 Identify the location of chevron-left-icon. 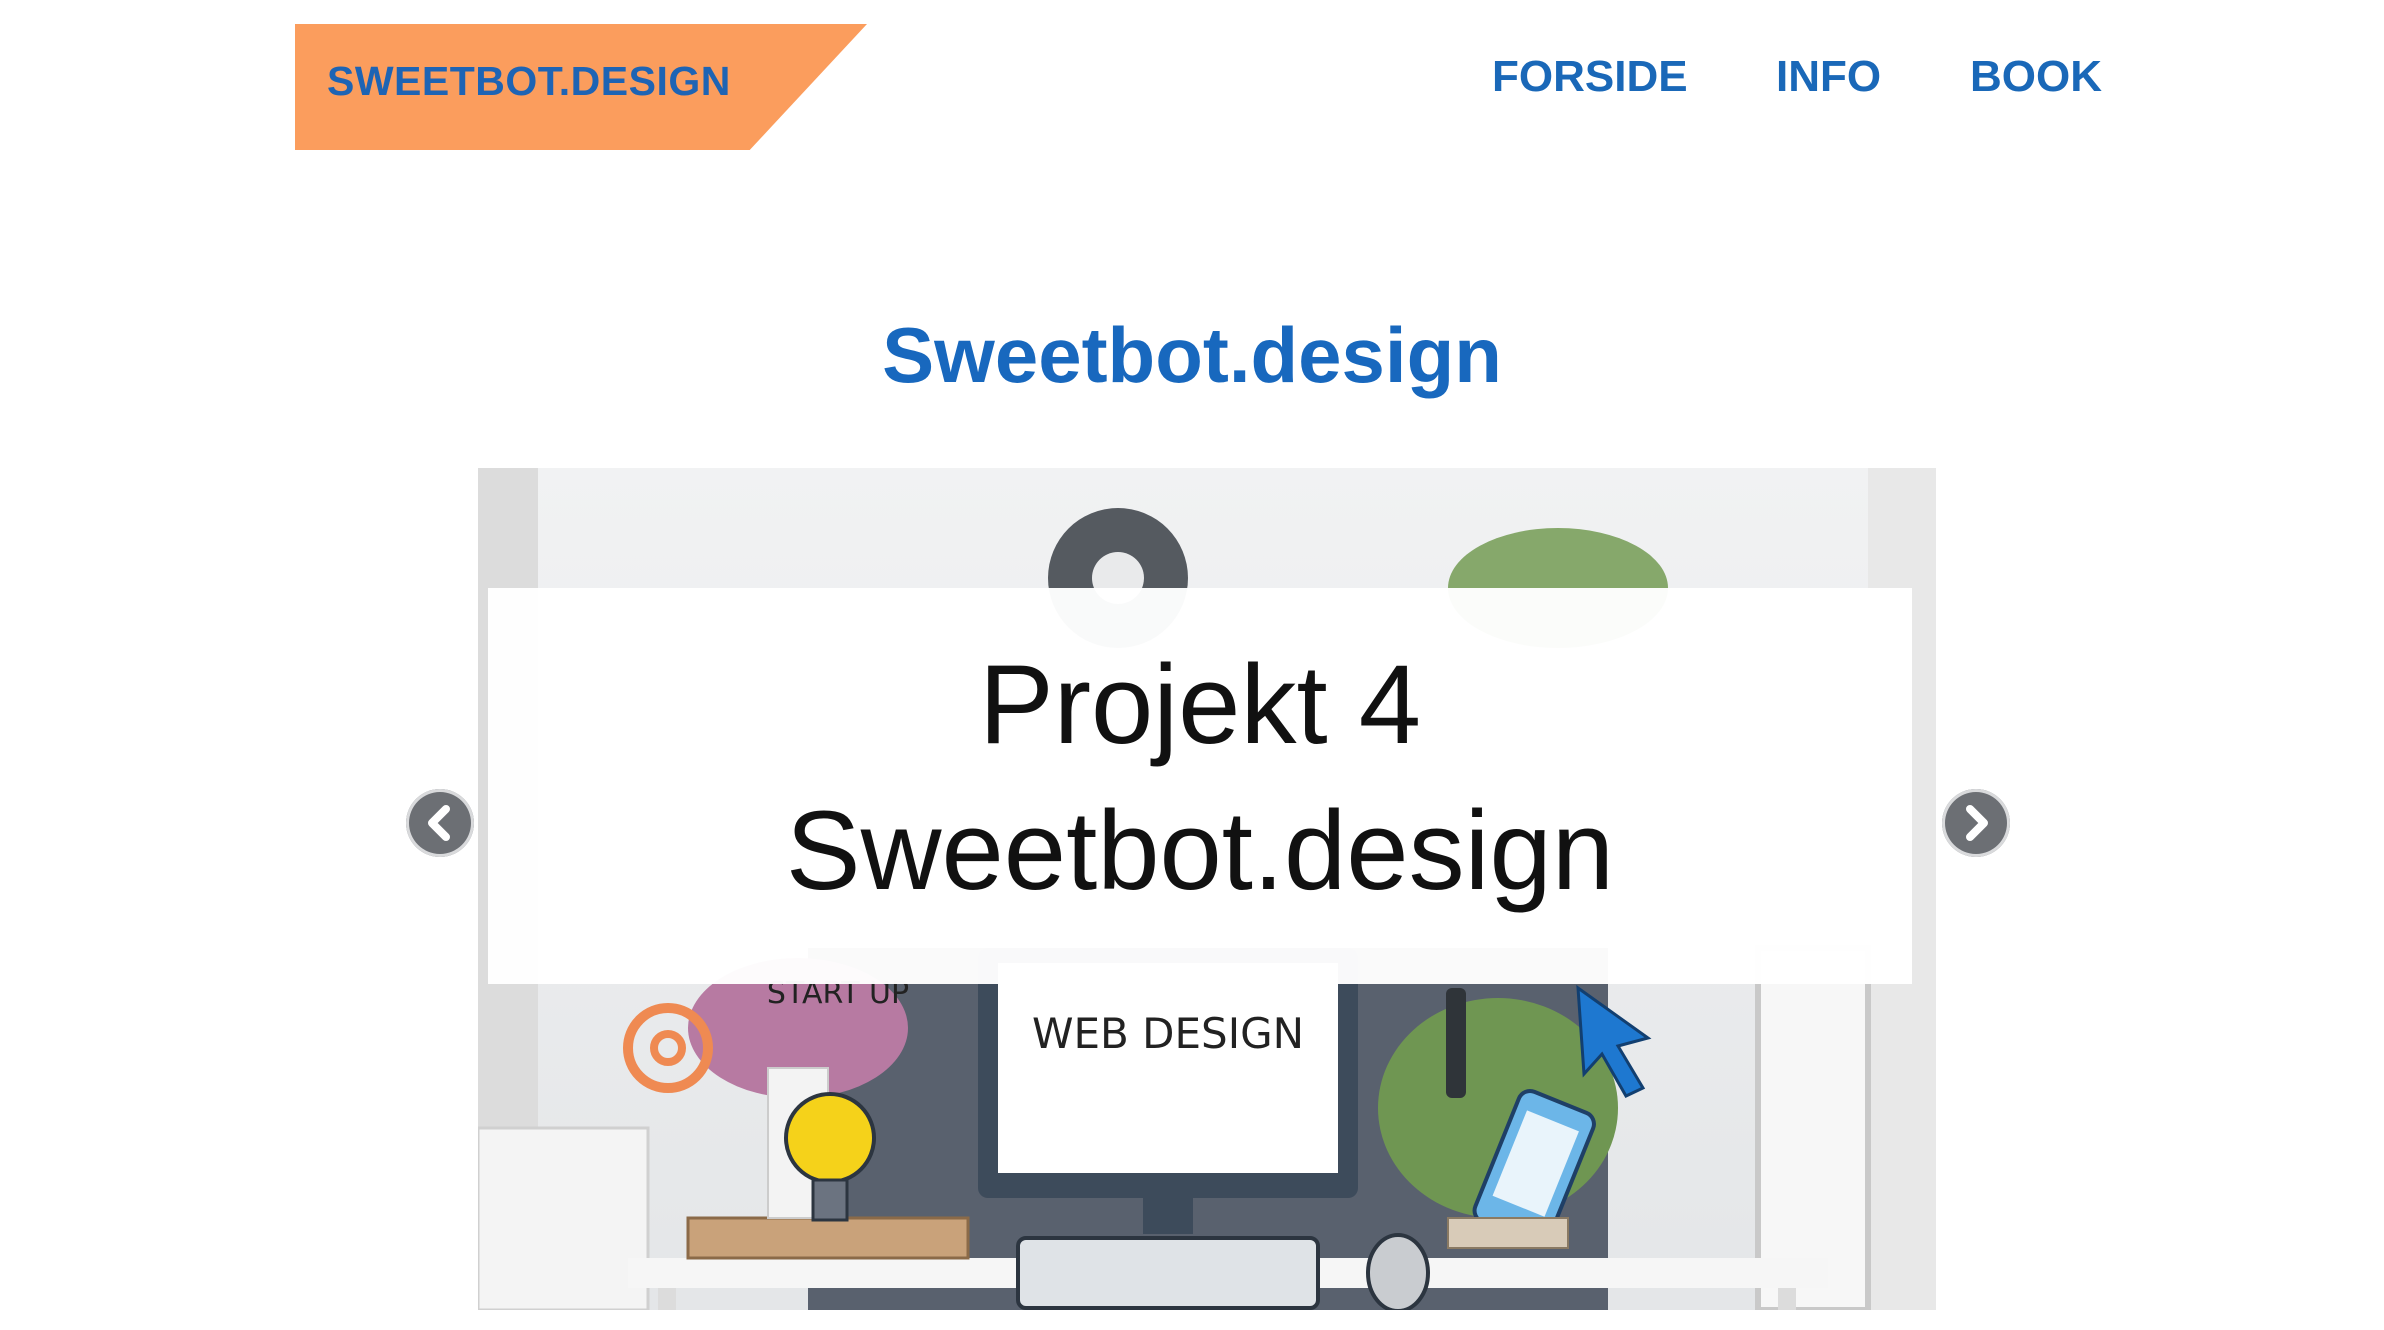
(439, 823).